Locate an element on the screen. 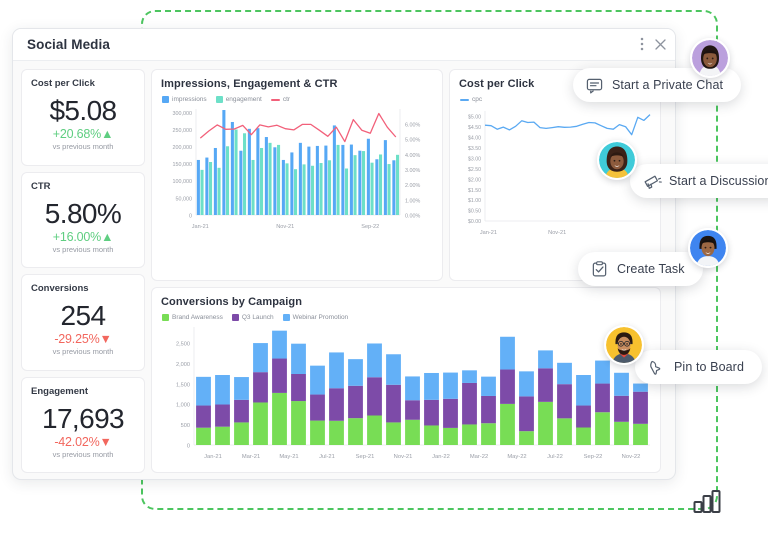 The width and height of the screenshot is (768, 533). svg-text: 300,000 is located at coordinates (183, 114).